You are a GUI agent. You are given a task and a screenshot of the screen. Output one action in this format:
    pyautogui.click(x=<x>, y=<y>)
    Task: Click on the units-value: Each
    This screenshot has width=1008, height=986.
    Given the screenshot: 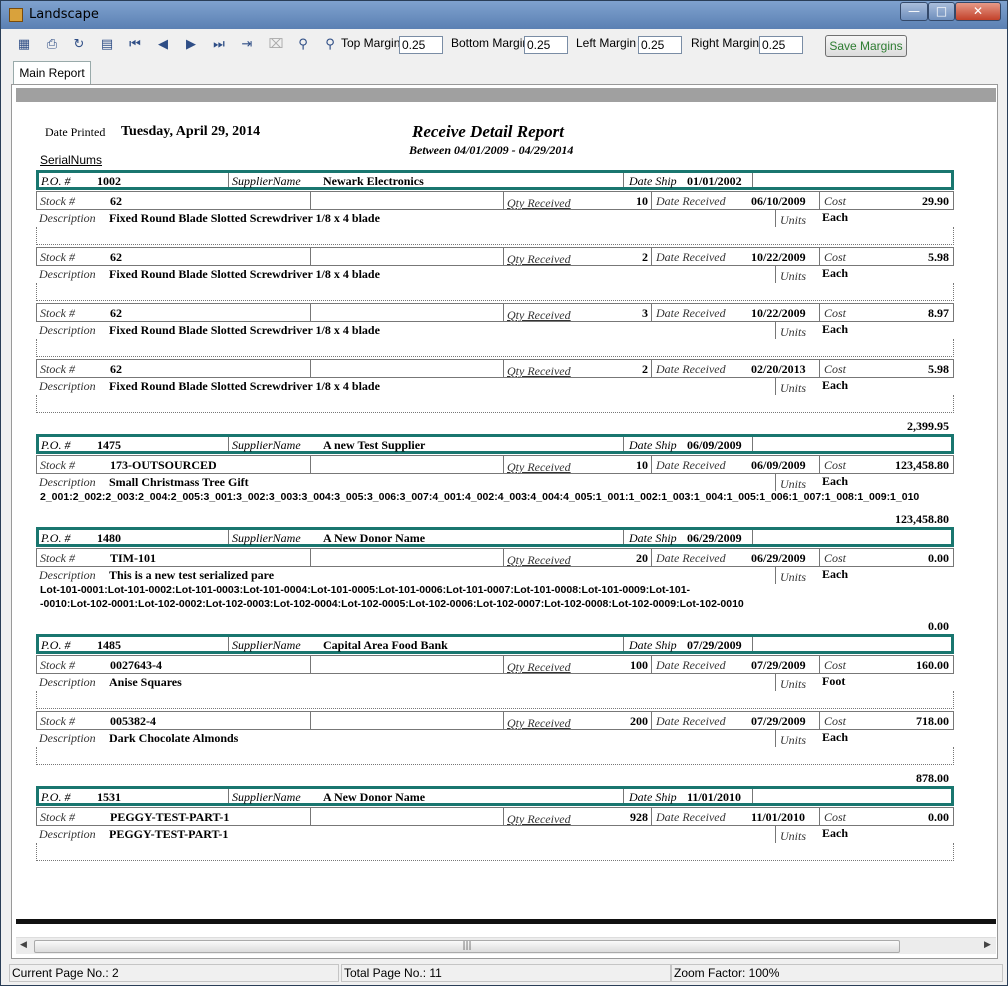 What is the action you would take?
    pyautogui.click(x=835, y=329)
    